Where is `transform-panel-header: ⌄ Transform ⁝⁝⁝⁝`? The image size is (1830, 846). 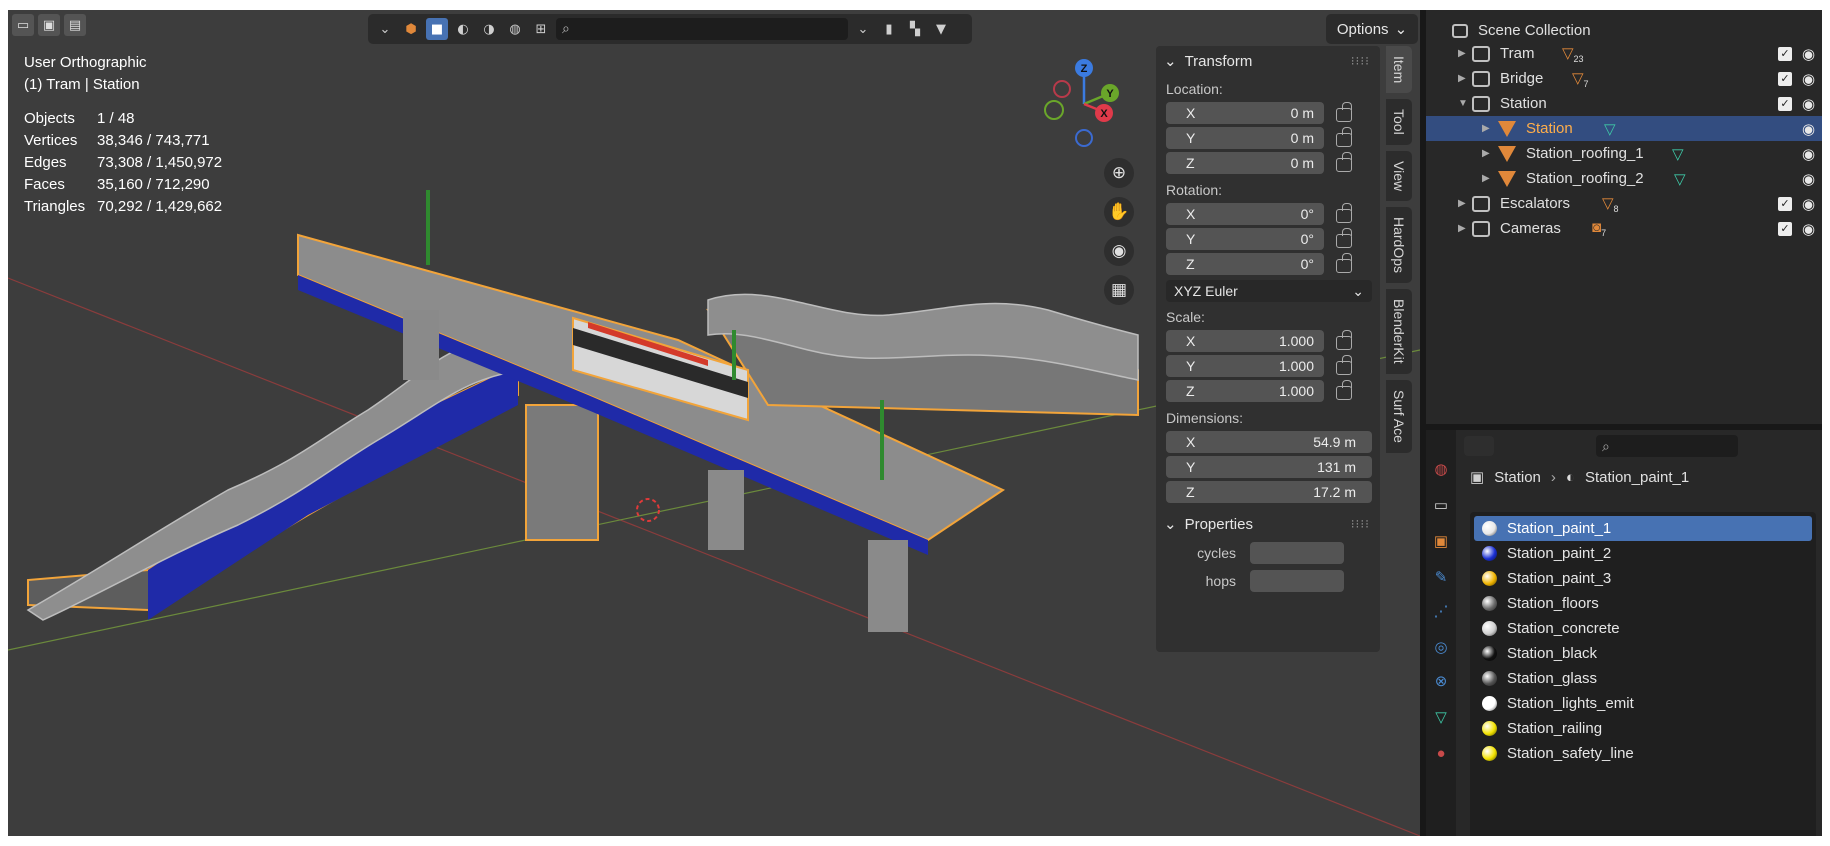
transform-panel-header: ⌄ Transform ⁝⁝⁝⁝ is located at coordinates (1268, 61).